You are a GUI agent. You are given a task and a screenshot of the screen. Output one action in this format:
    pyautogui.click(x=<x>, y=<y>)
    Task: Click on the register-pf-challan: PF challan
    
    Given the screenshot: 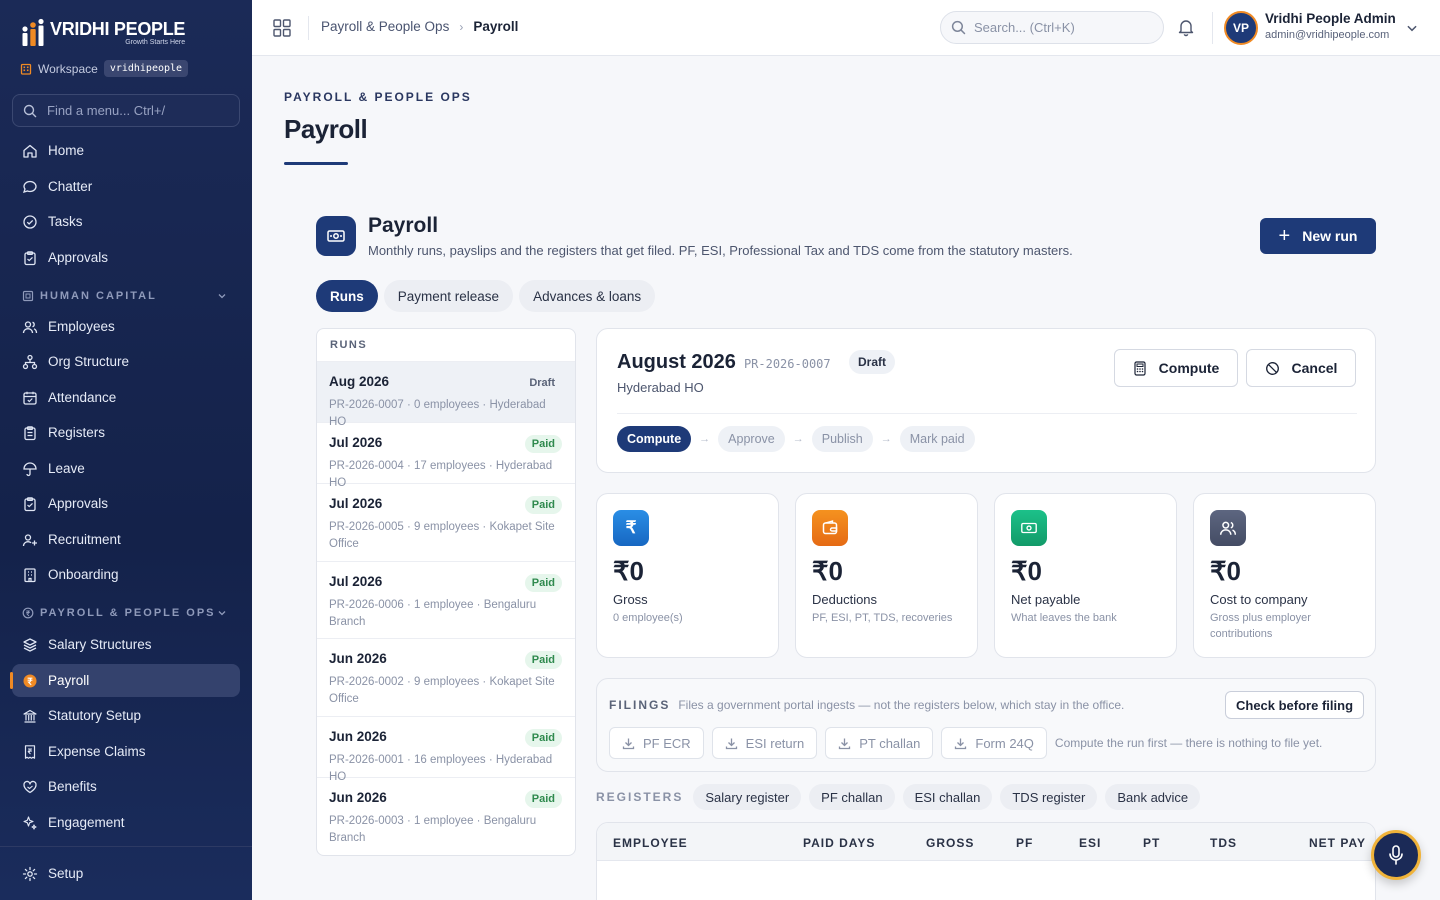 What is the action you would take?
    pyautogui.click(x=852, y=797)
    